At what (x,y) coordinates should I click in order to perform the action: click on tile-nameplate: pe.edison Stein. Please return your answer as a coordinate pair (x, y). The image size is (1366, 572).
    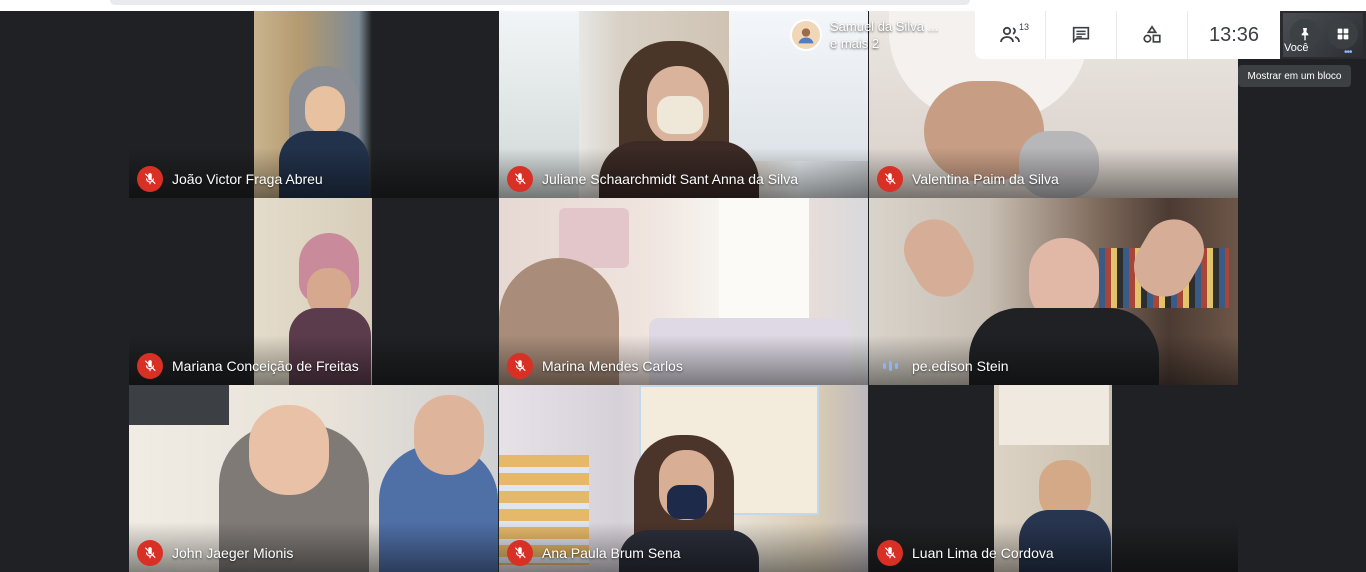
    Looking at the image, I should click on (943, 366).